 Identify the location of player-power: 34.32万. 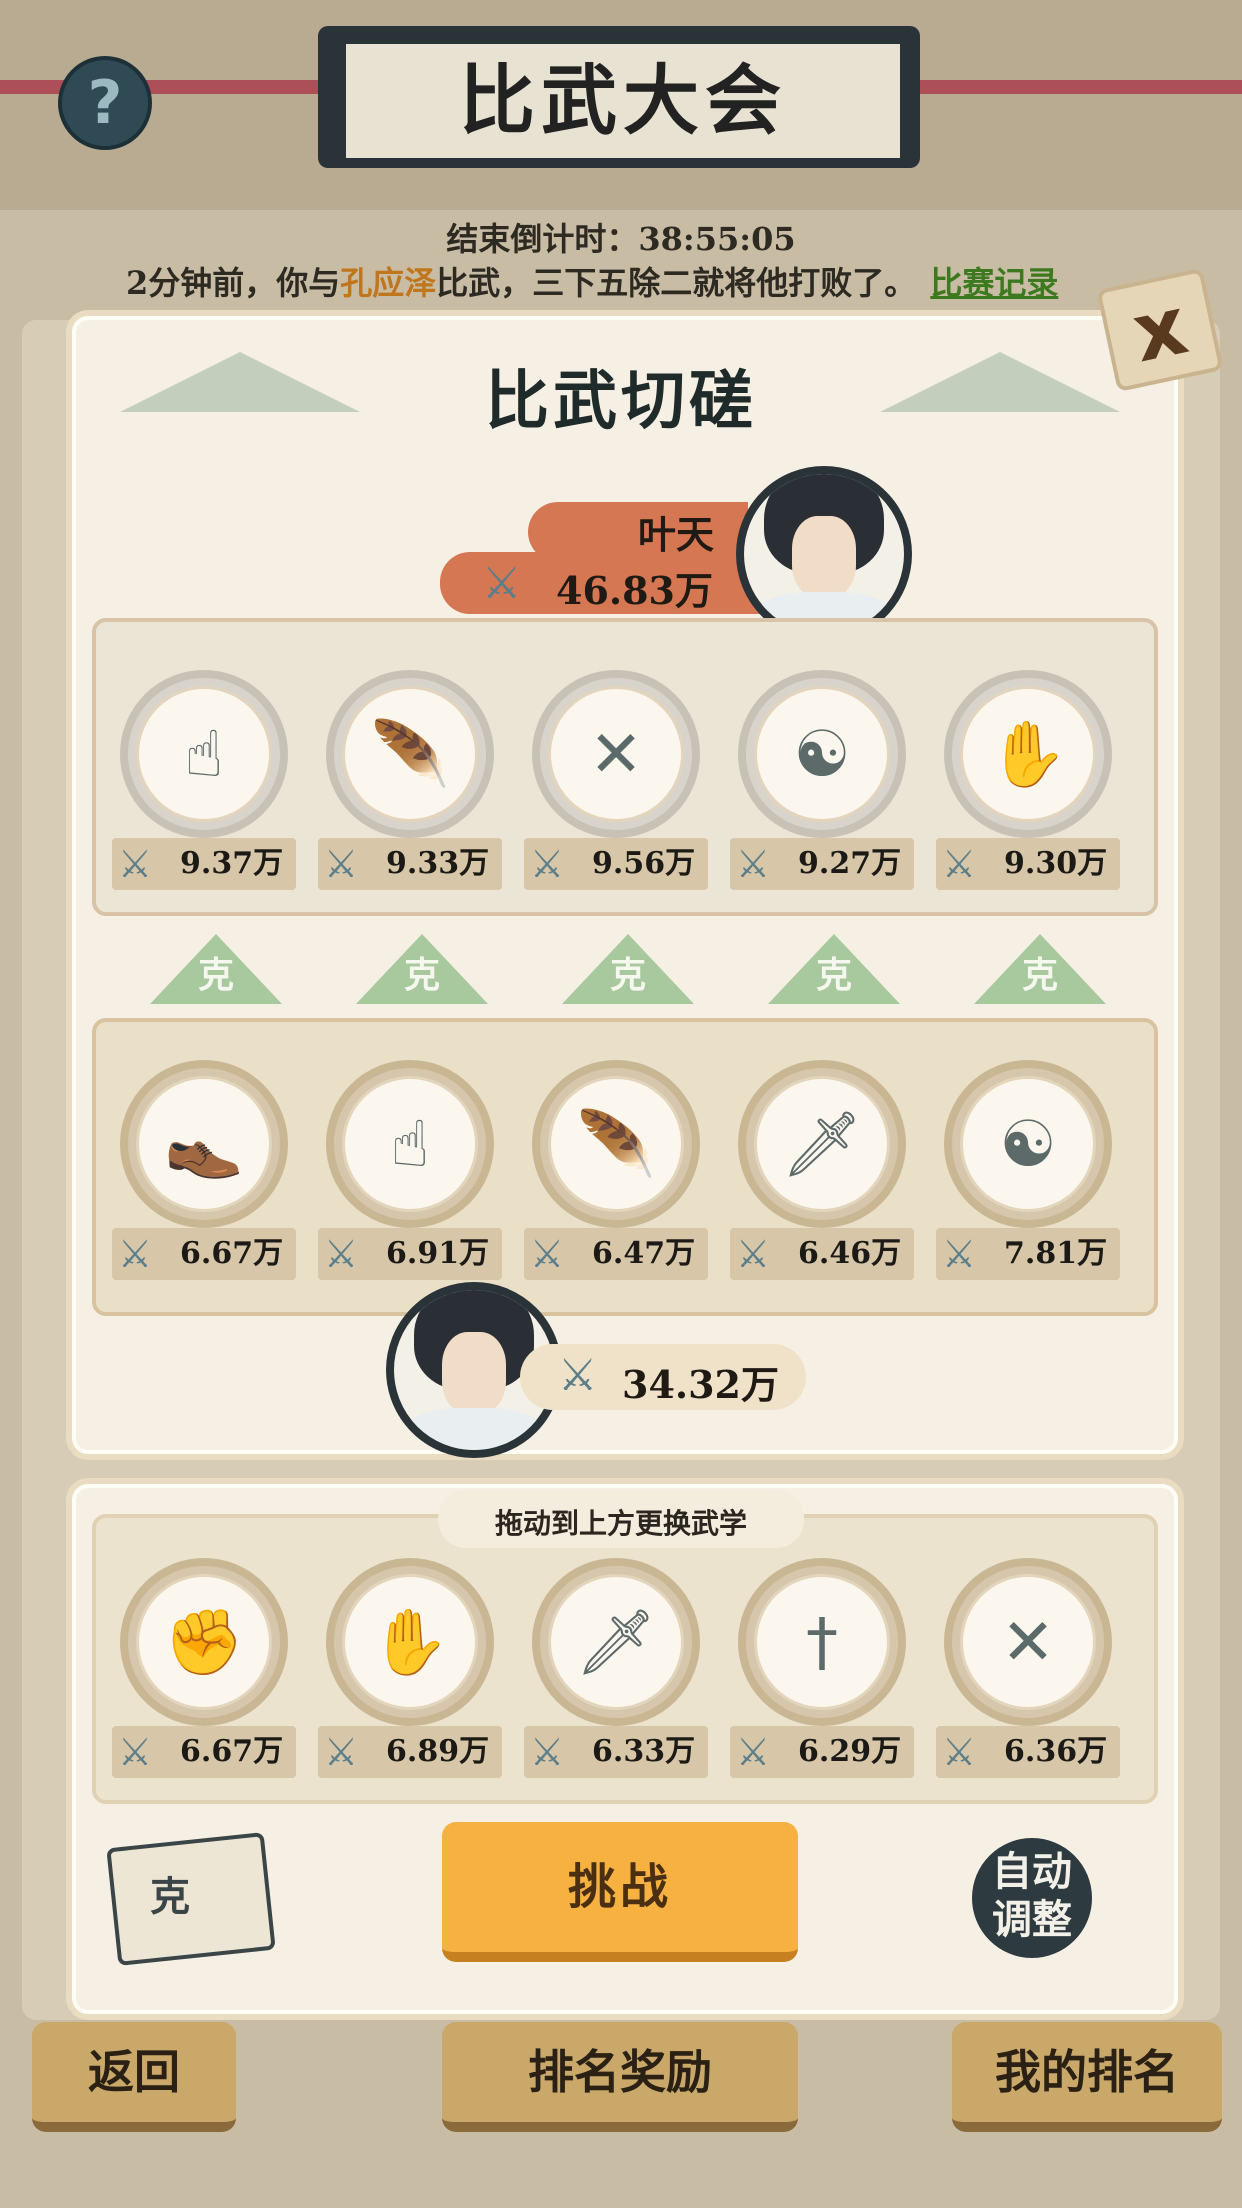
(700, 1384).